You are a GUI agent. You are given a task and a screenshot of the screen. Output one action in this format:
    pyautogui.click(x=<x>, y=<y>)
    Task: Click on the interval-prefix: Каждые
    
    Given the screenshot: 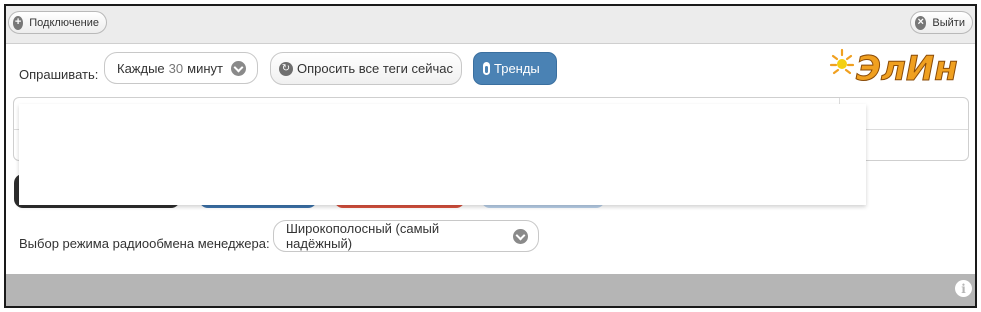 What is the action you would take?
    pyautogui.click(x=141, y=68)
    